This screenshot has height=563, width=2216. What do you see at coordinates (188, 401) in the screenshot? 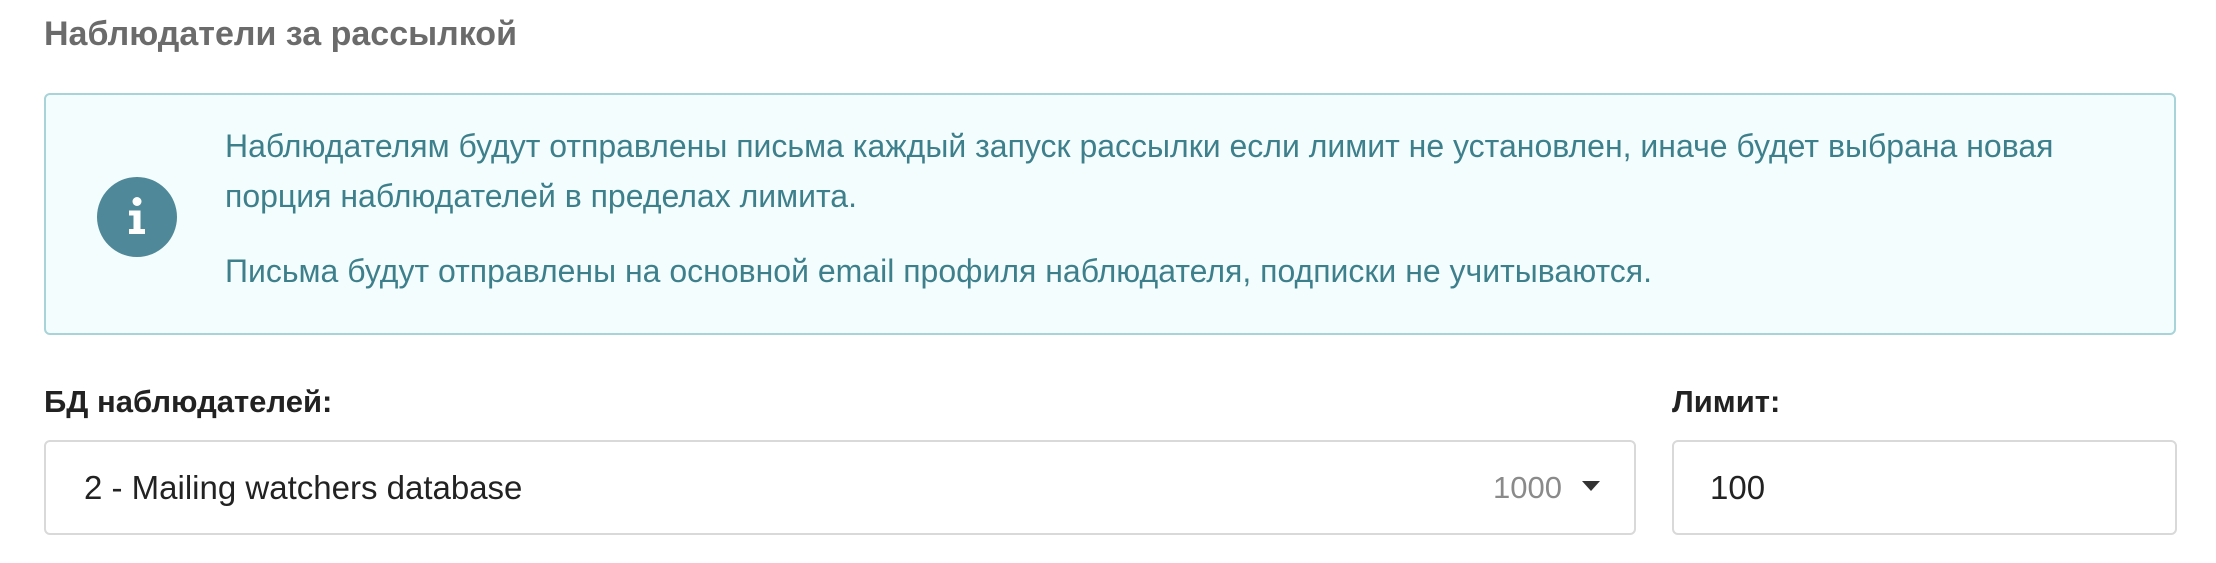
I see `watchers-db-label: БД наблюдателей:` at bounding box center [188, 401].